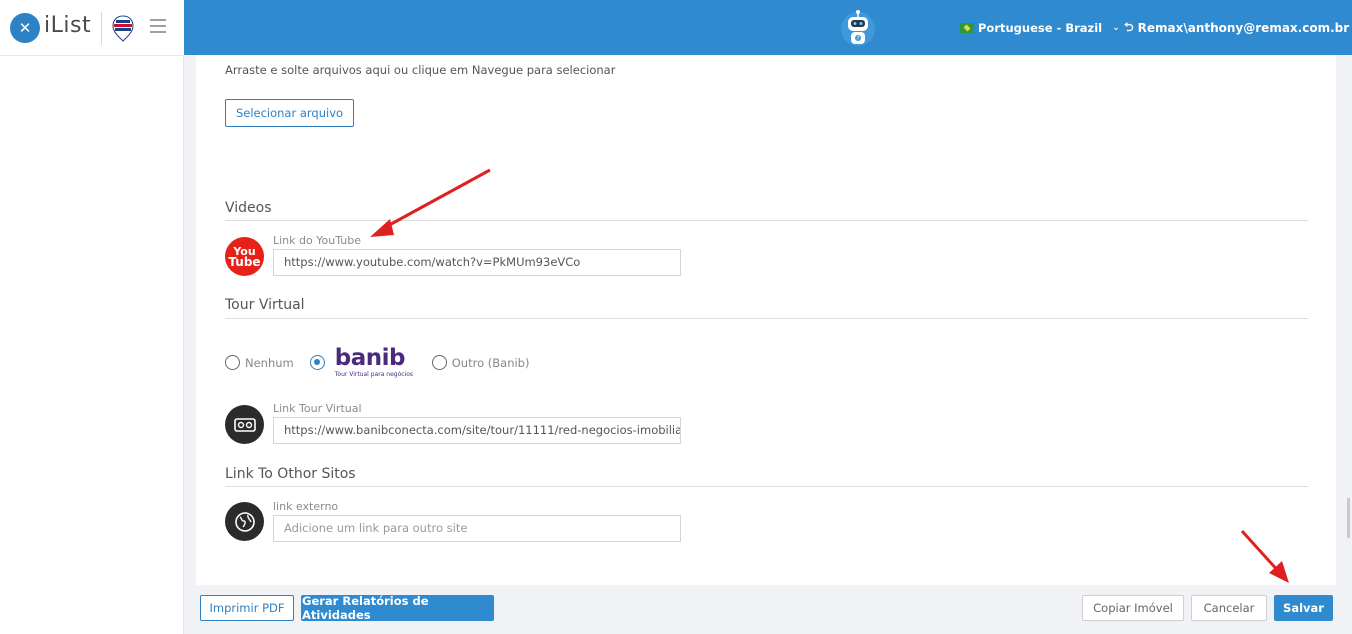  What do you see at coordinates (289, 113) in the screenshot?
I see `select-file-button: Selecionar arquivo` at bounding box center [289, 113].